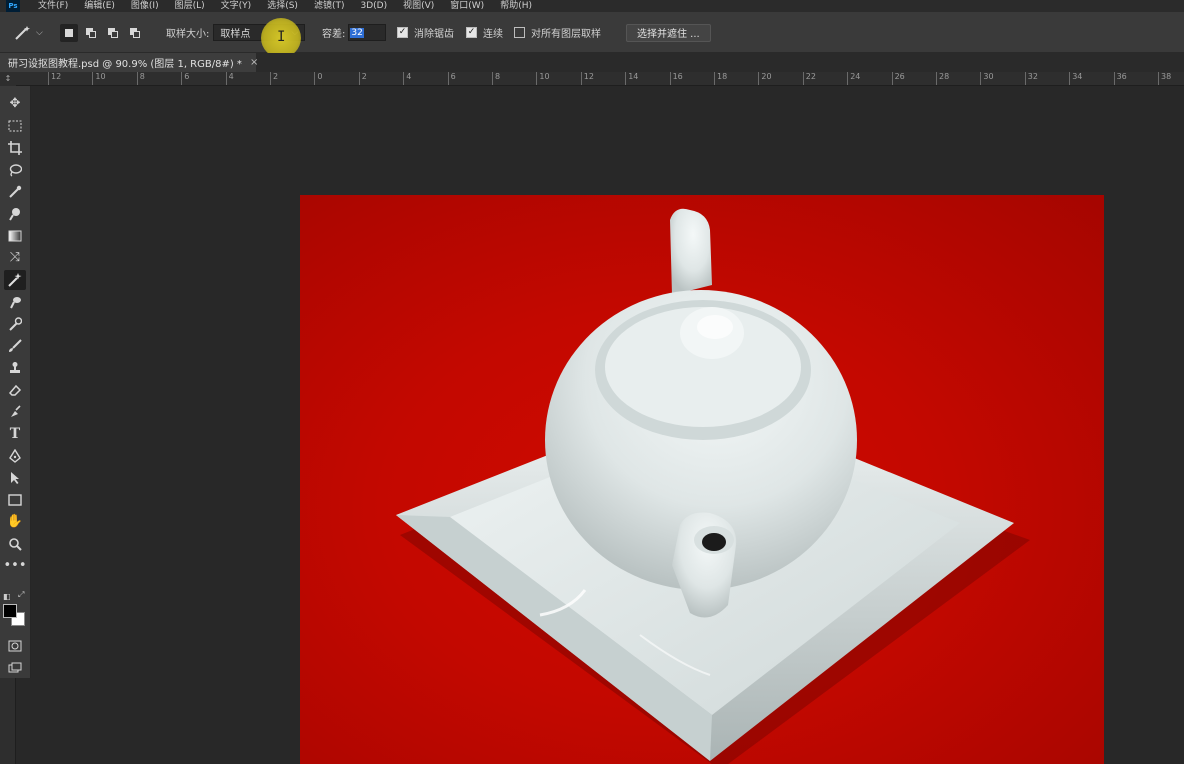 Image resolution: width=1184 pixels, height=764 pixels. I want to click on zoom-icon, so click(15, 544).